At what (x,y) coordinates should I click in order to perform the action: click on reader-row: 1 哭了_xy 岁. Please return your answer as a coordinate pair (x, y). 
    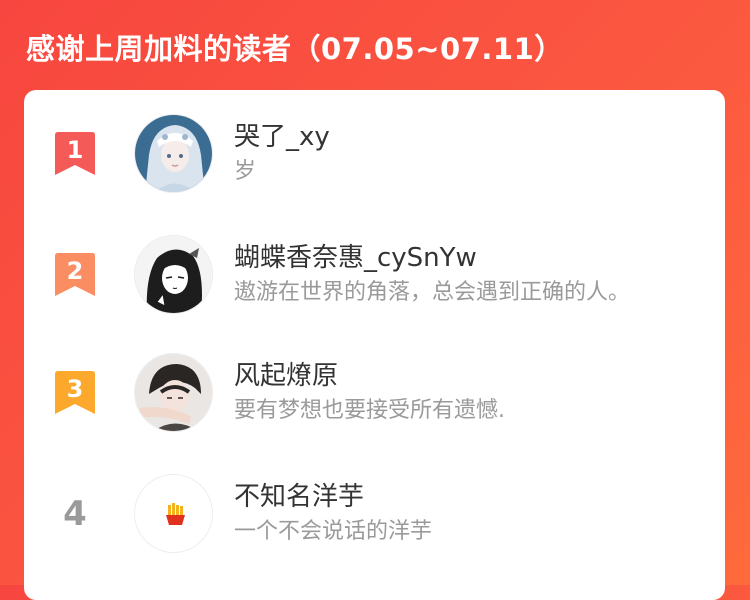
    Looking at the image, I should click on (374, 154).